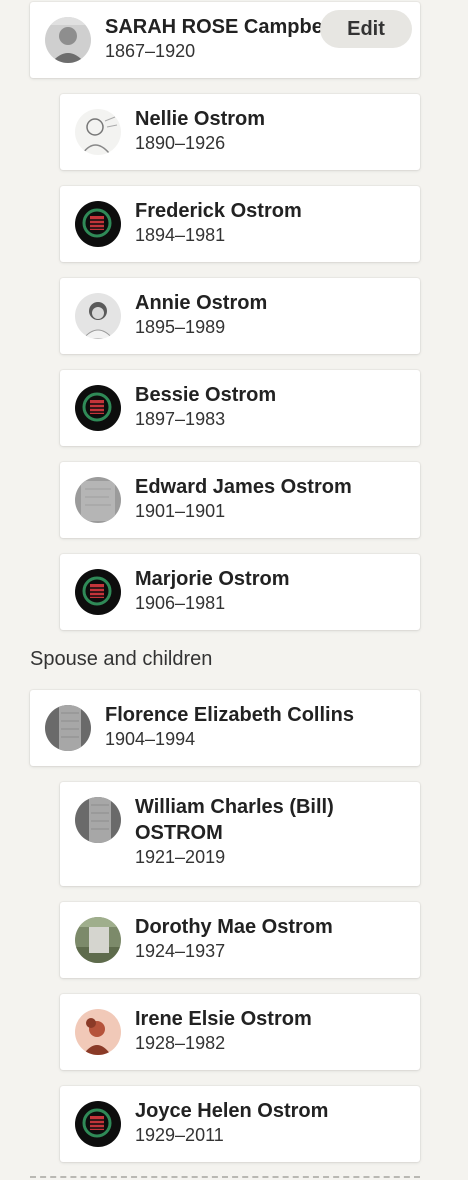 The image size is (468, 1180). What do you see at coordinates (225, 40) in the screenshot?
I see `parent-card: SARAH ROSE Campbell 1867–1920 Edit` at bounding box center [225, 40].